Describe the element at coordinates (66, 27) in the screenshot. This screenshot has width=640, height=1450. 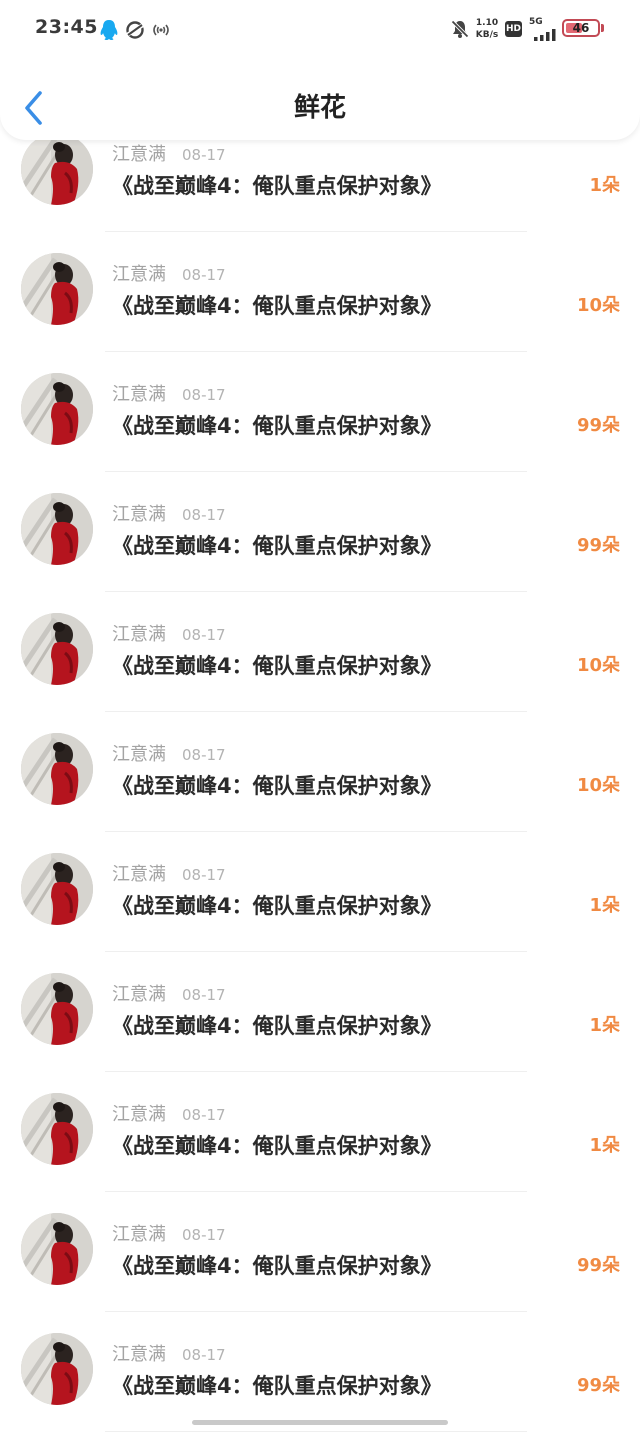
I see `clock: 23:45` at that location.